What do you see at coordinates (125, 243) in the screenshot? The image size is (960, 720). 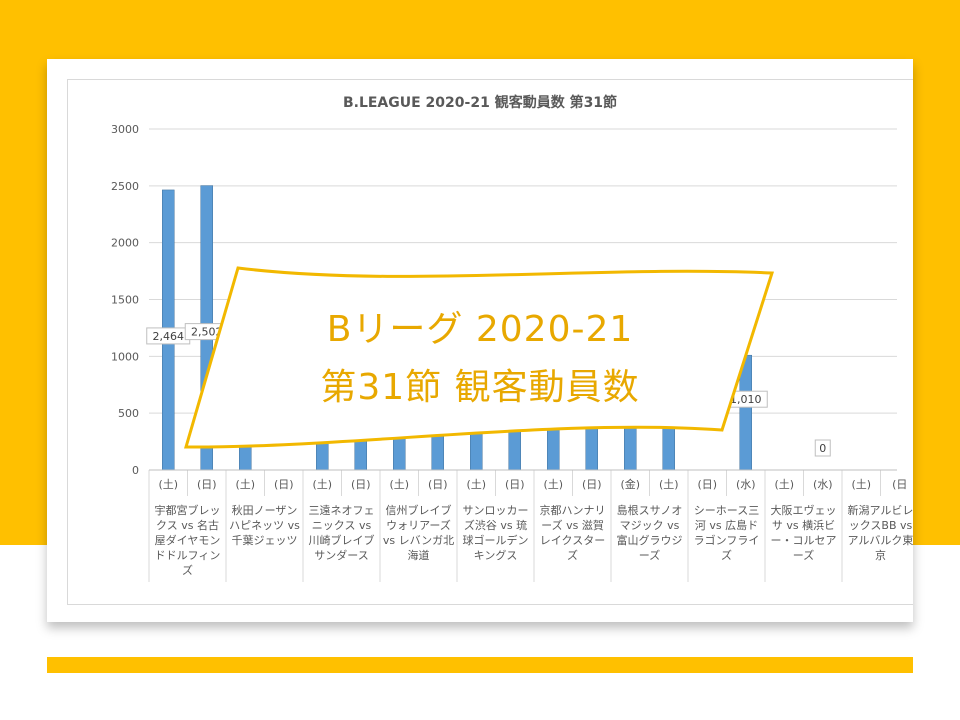 I see `y-tick-label: 2000` at bounding box center [125, 243].